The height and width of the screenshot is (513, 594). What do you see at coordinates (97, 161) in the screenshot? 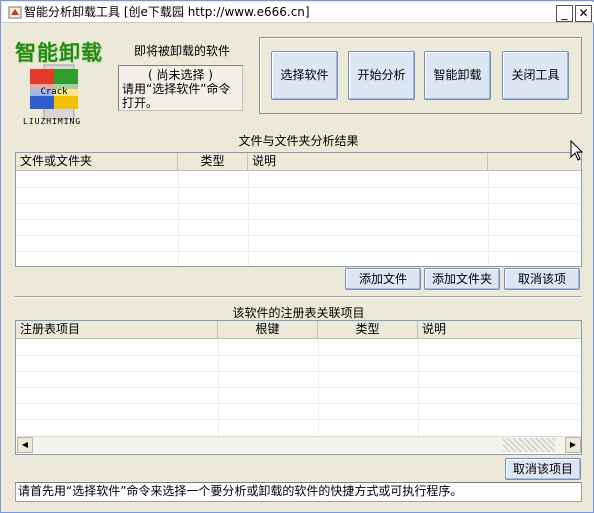
I see `files-col-name: 文件或文件夹` at bounding box center [97, 161].